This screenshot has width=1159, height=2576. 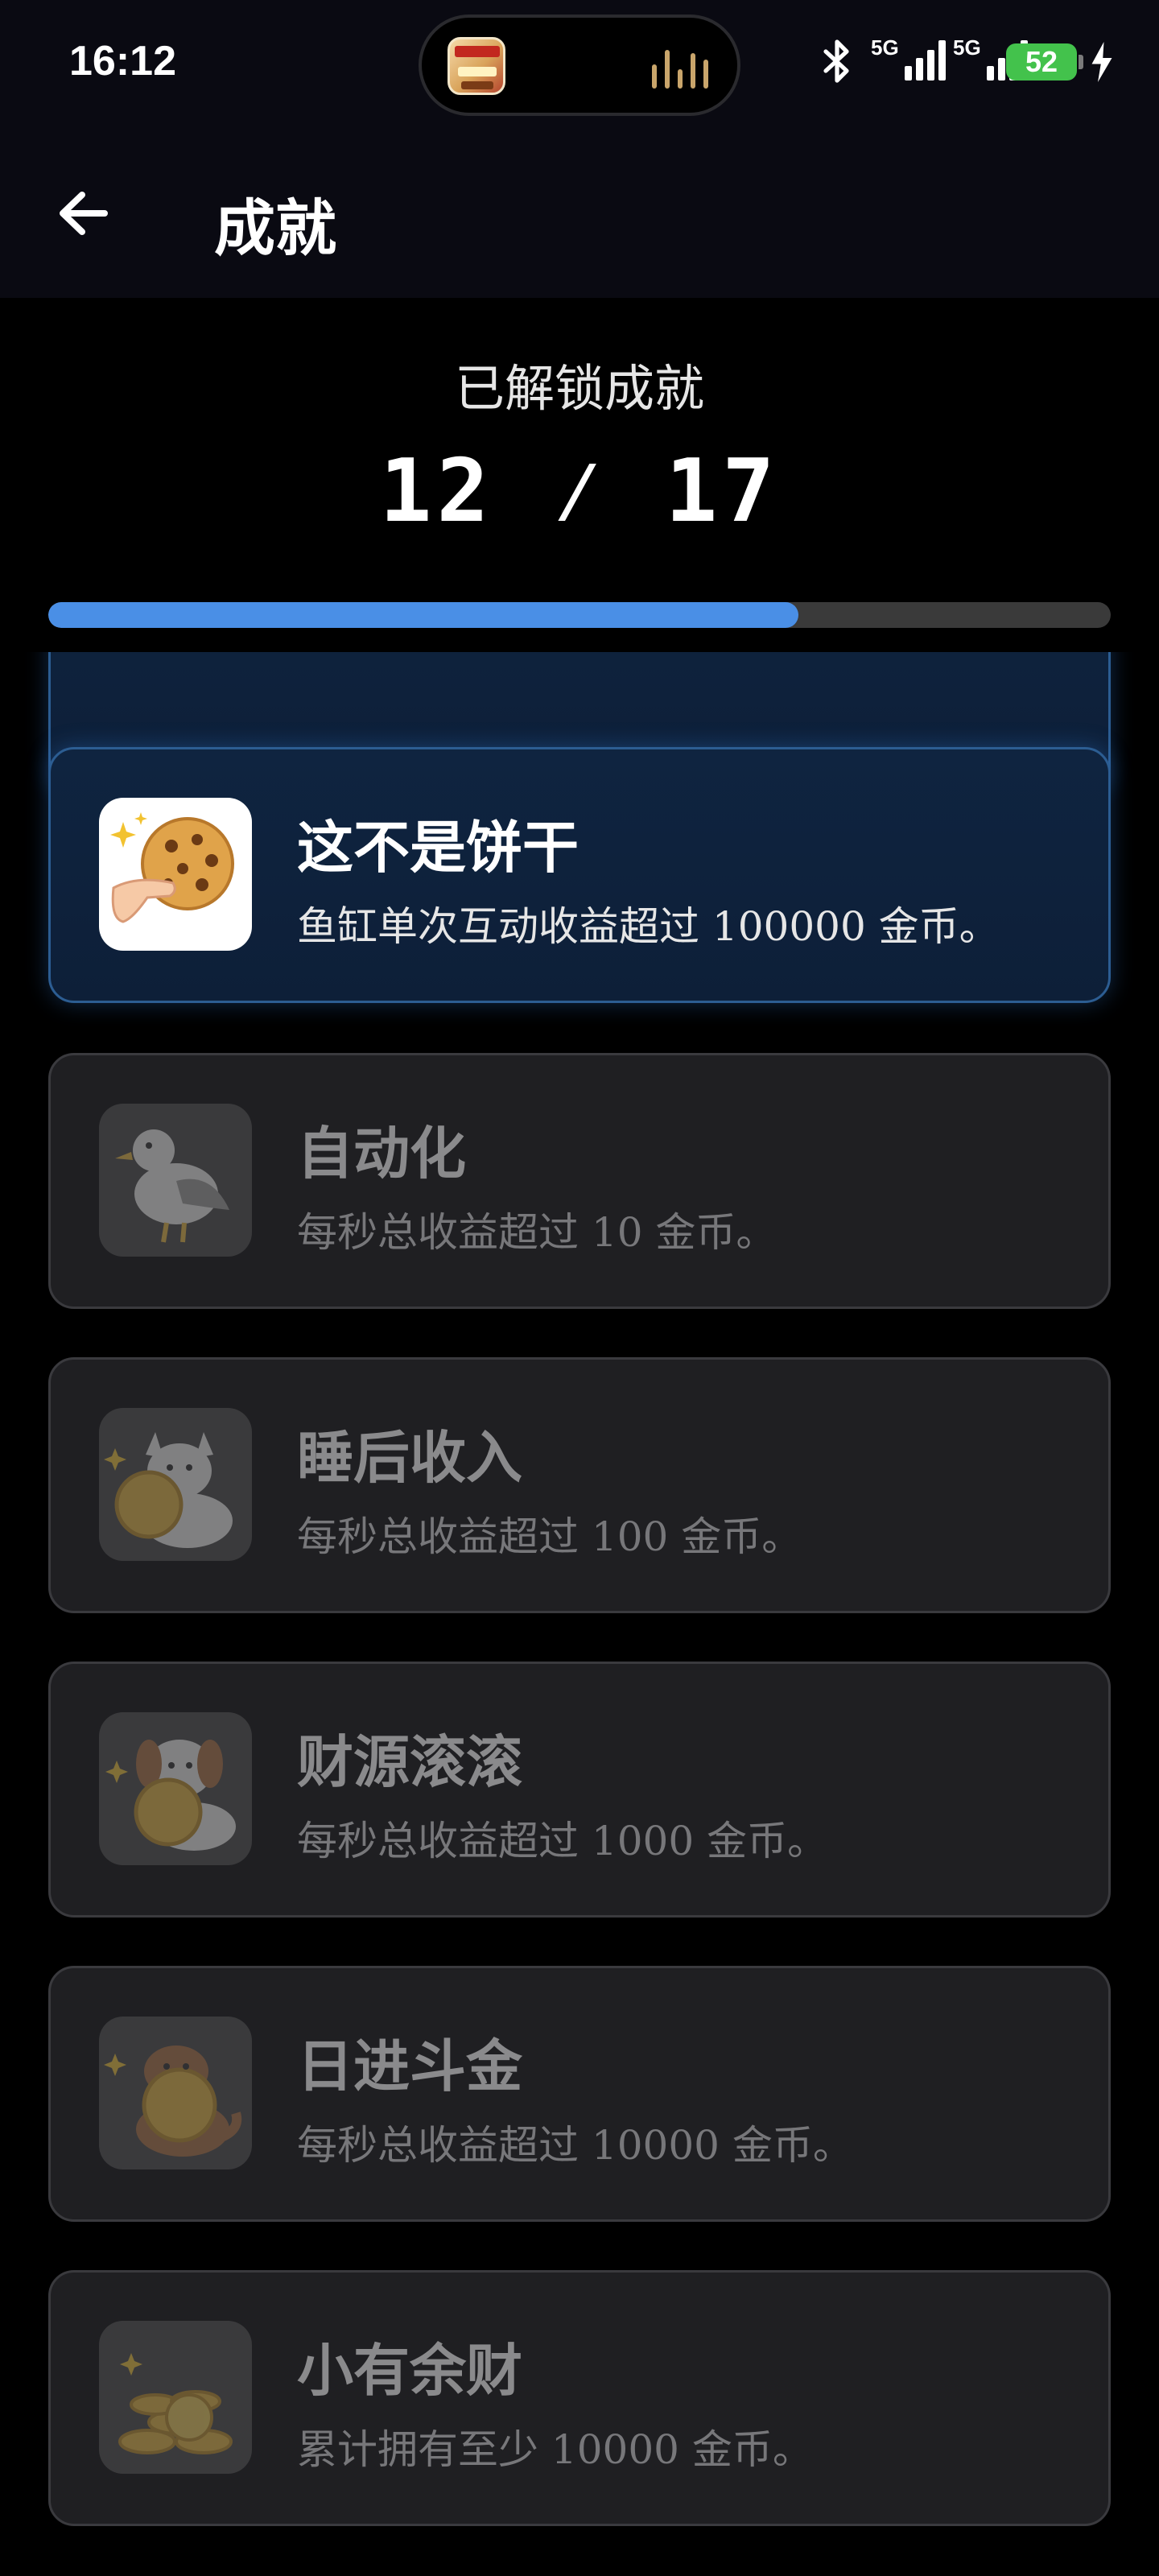 I want to click on achievement-card-wealth: 财源滚滚 每秒总收益超过 1000 金币。, so click(x=579, y=1790).